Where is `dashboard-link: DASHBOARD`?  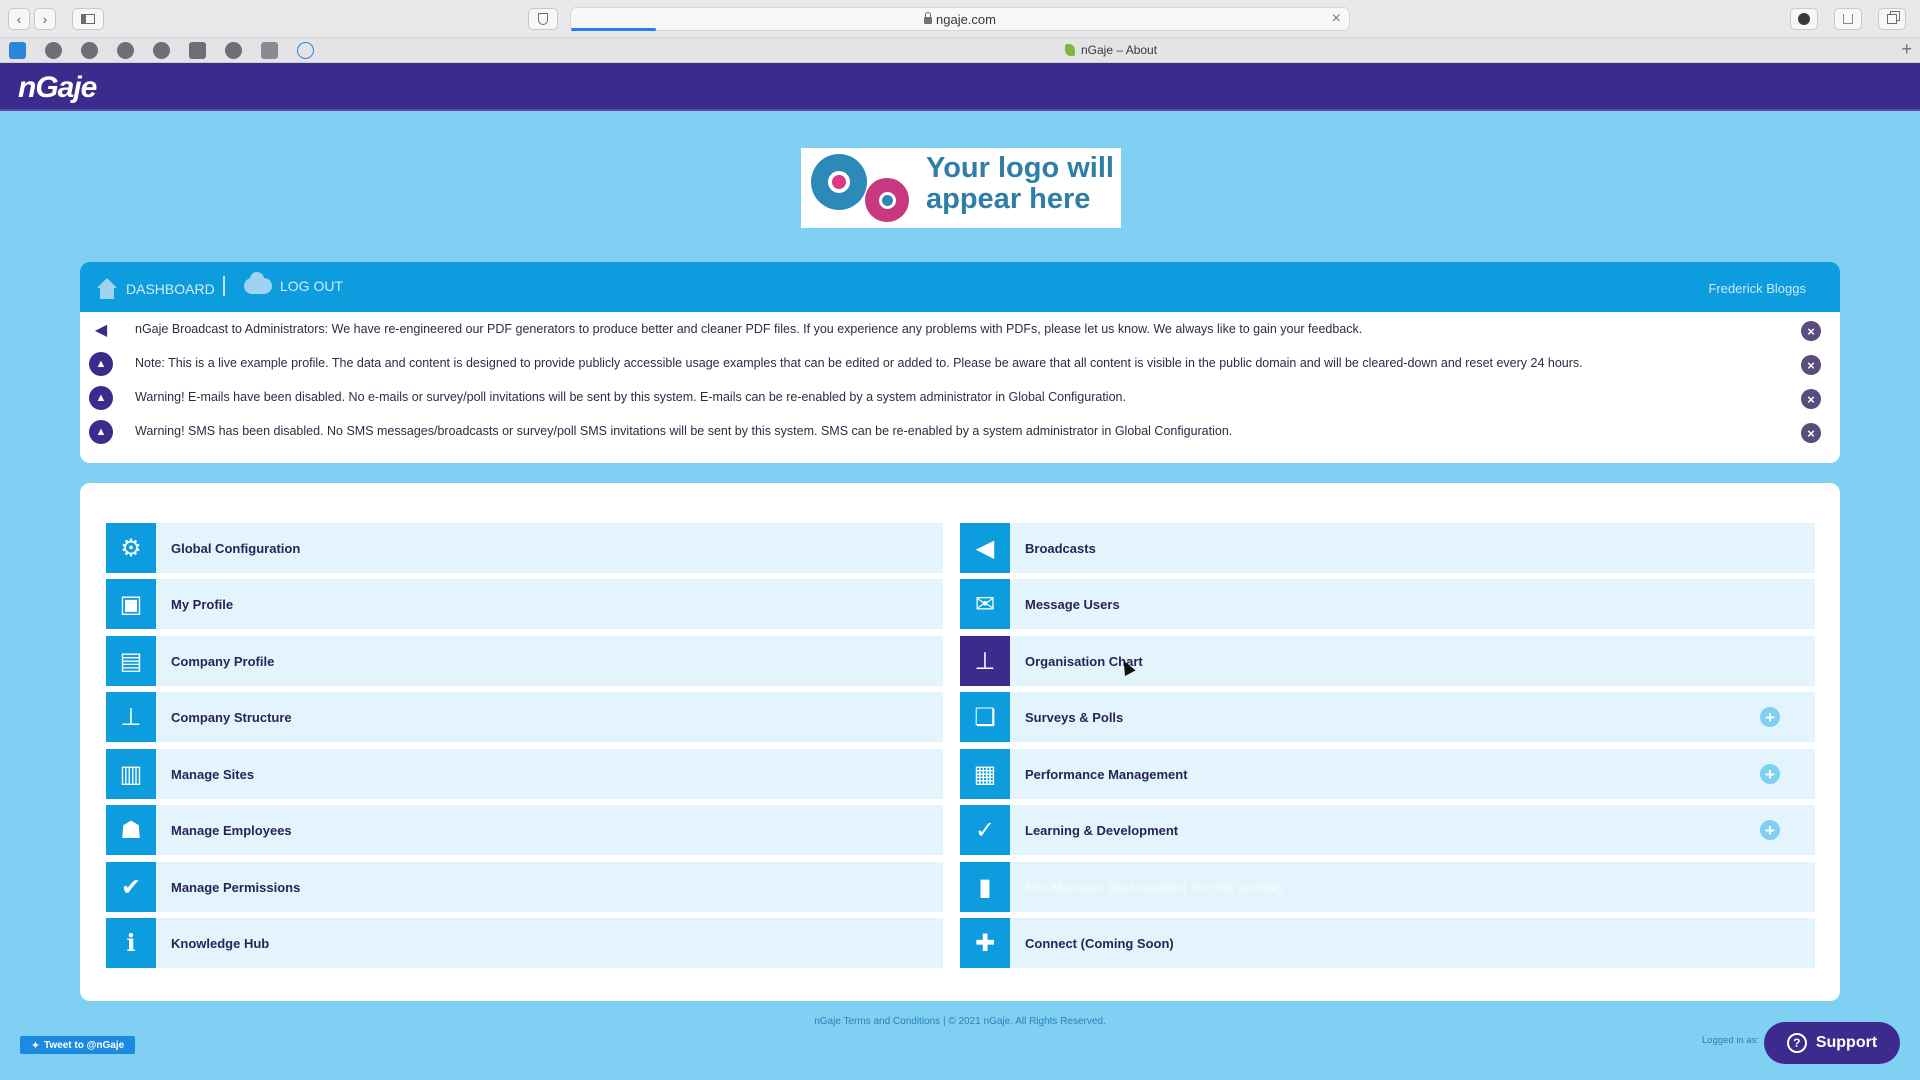 dashboard-link: DASHBOARD is located at coordinates (155, 289).